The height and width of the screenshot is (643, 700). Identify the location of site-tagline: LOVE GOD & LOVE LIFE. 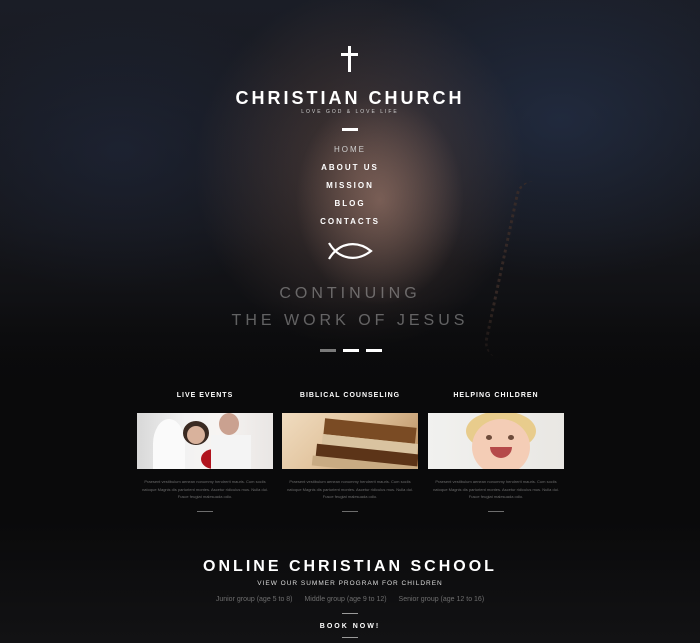
(350, 112).